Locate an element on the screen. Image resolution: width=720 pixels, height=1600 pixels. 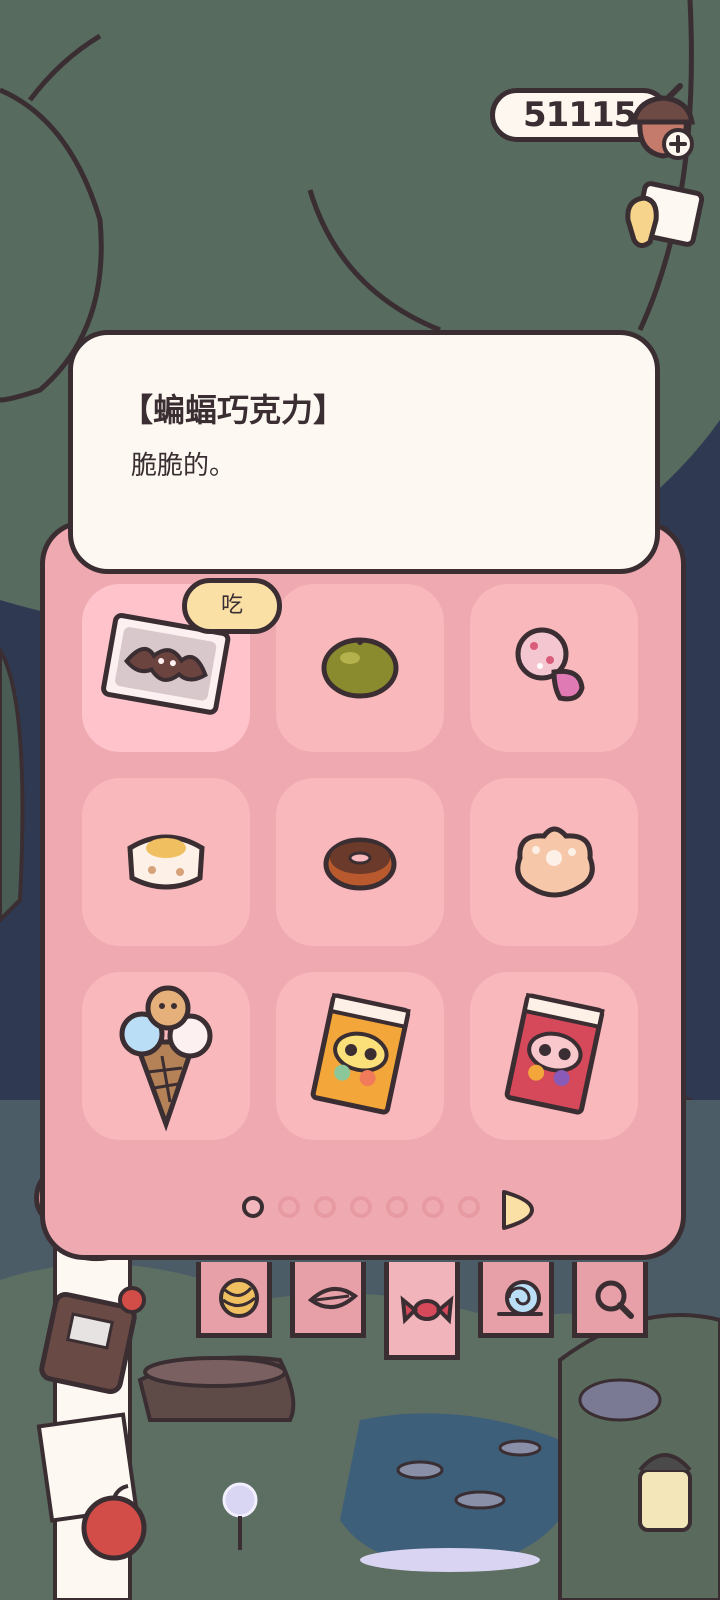
yarn-icon is located at coordinates (239, 1298).